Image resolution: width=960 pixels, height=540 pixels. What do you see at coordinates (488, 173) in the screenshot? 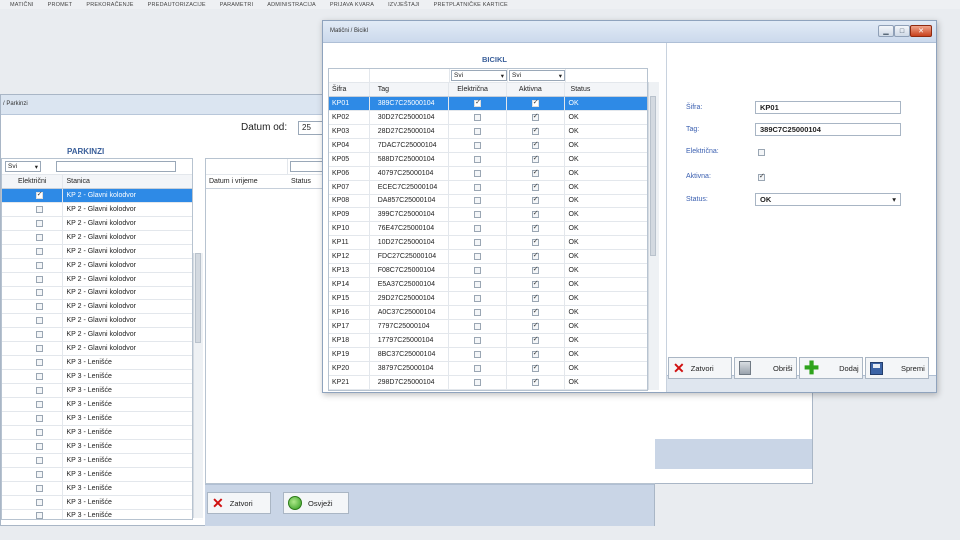
I see `table-row: KP0640797C25000104 OK` at bounding box center [488, 173].